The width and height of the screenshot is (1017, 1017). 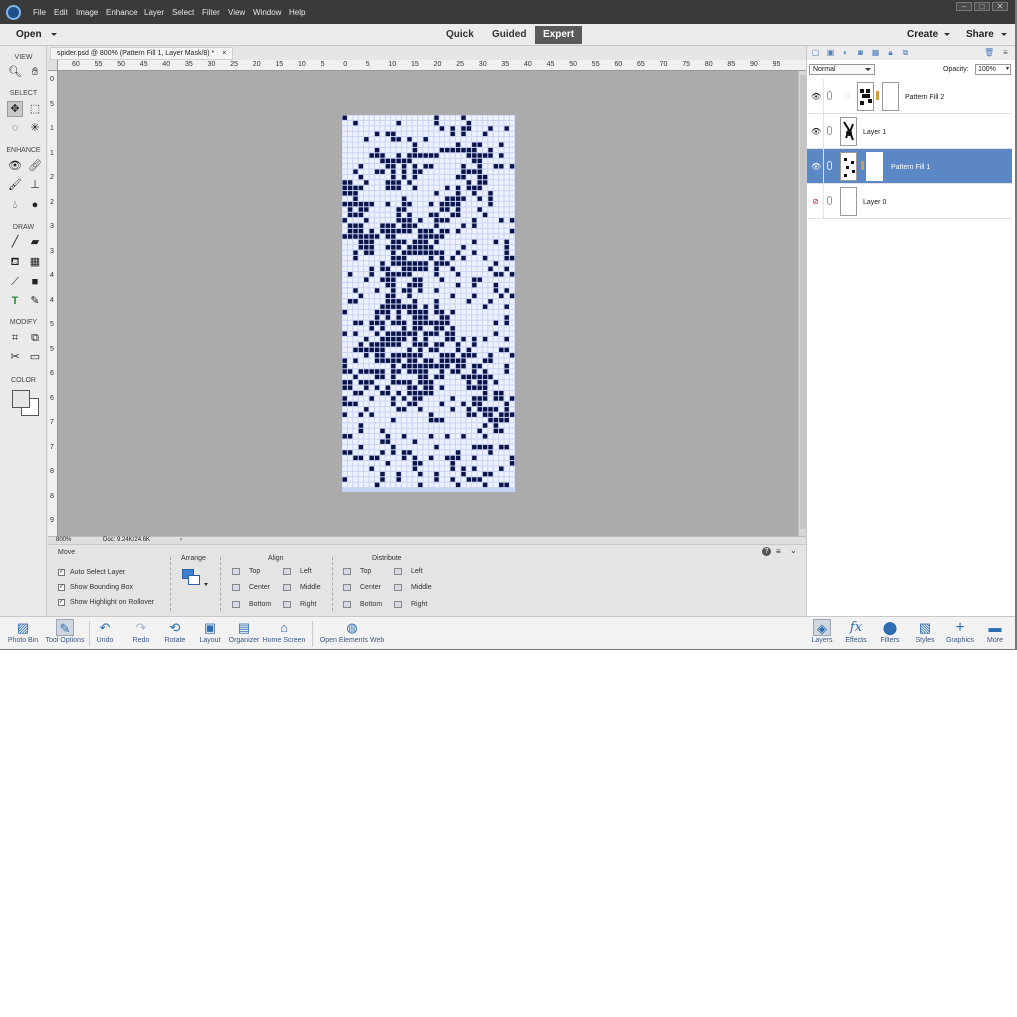 I want to click on new-layer-icon: ▢, so click(x=815, y=52).